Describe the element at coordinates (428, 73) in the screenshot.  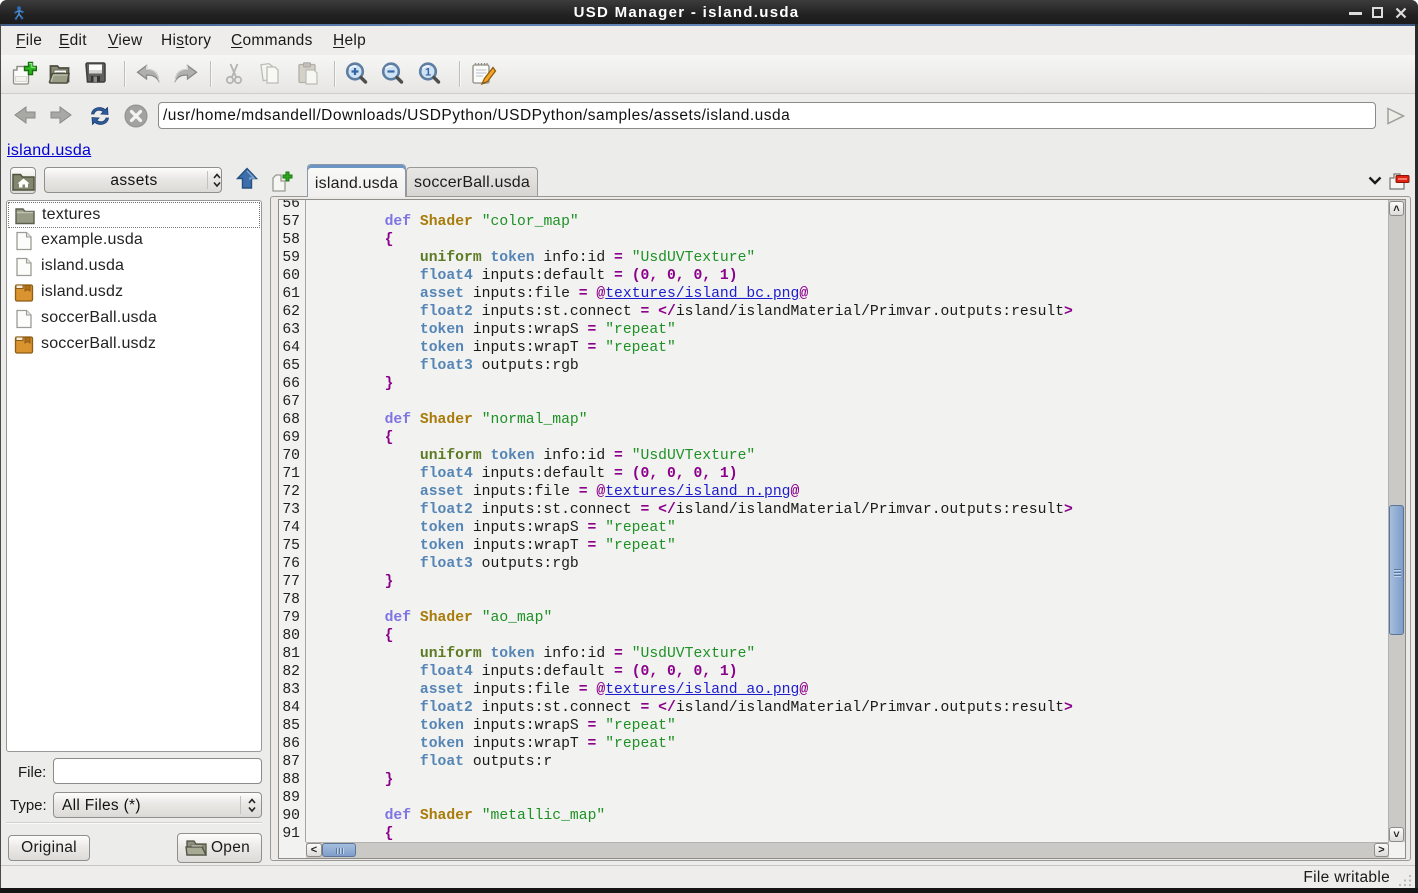
I see `svg-text: 1` at that location.